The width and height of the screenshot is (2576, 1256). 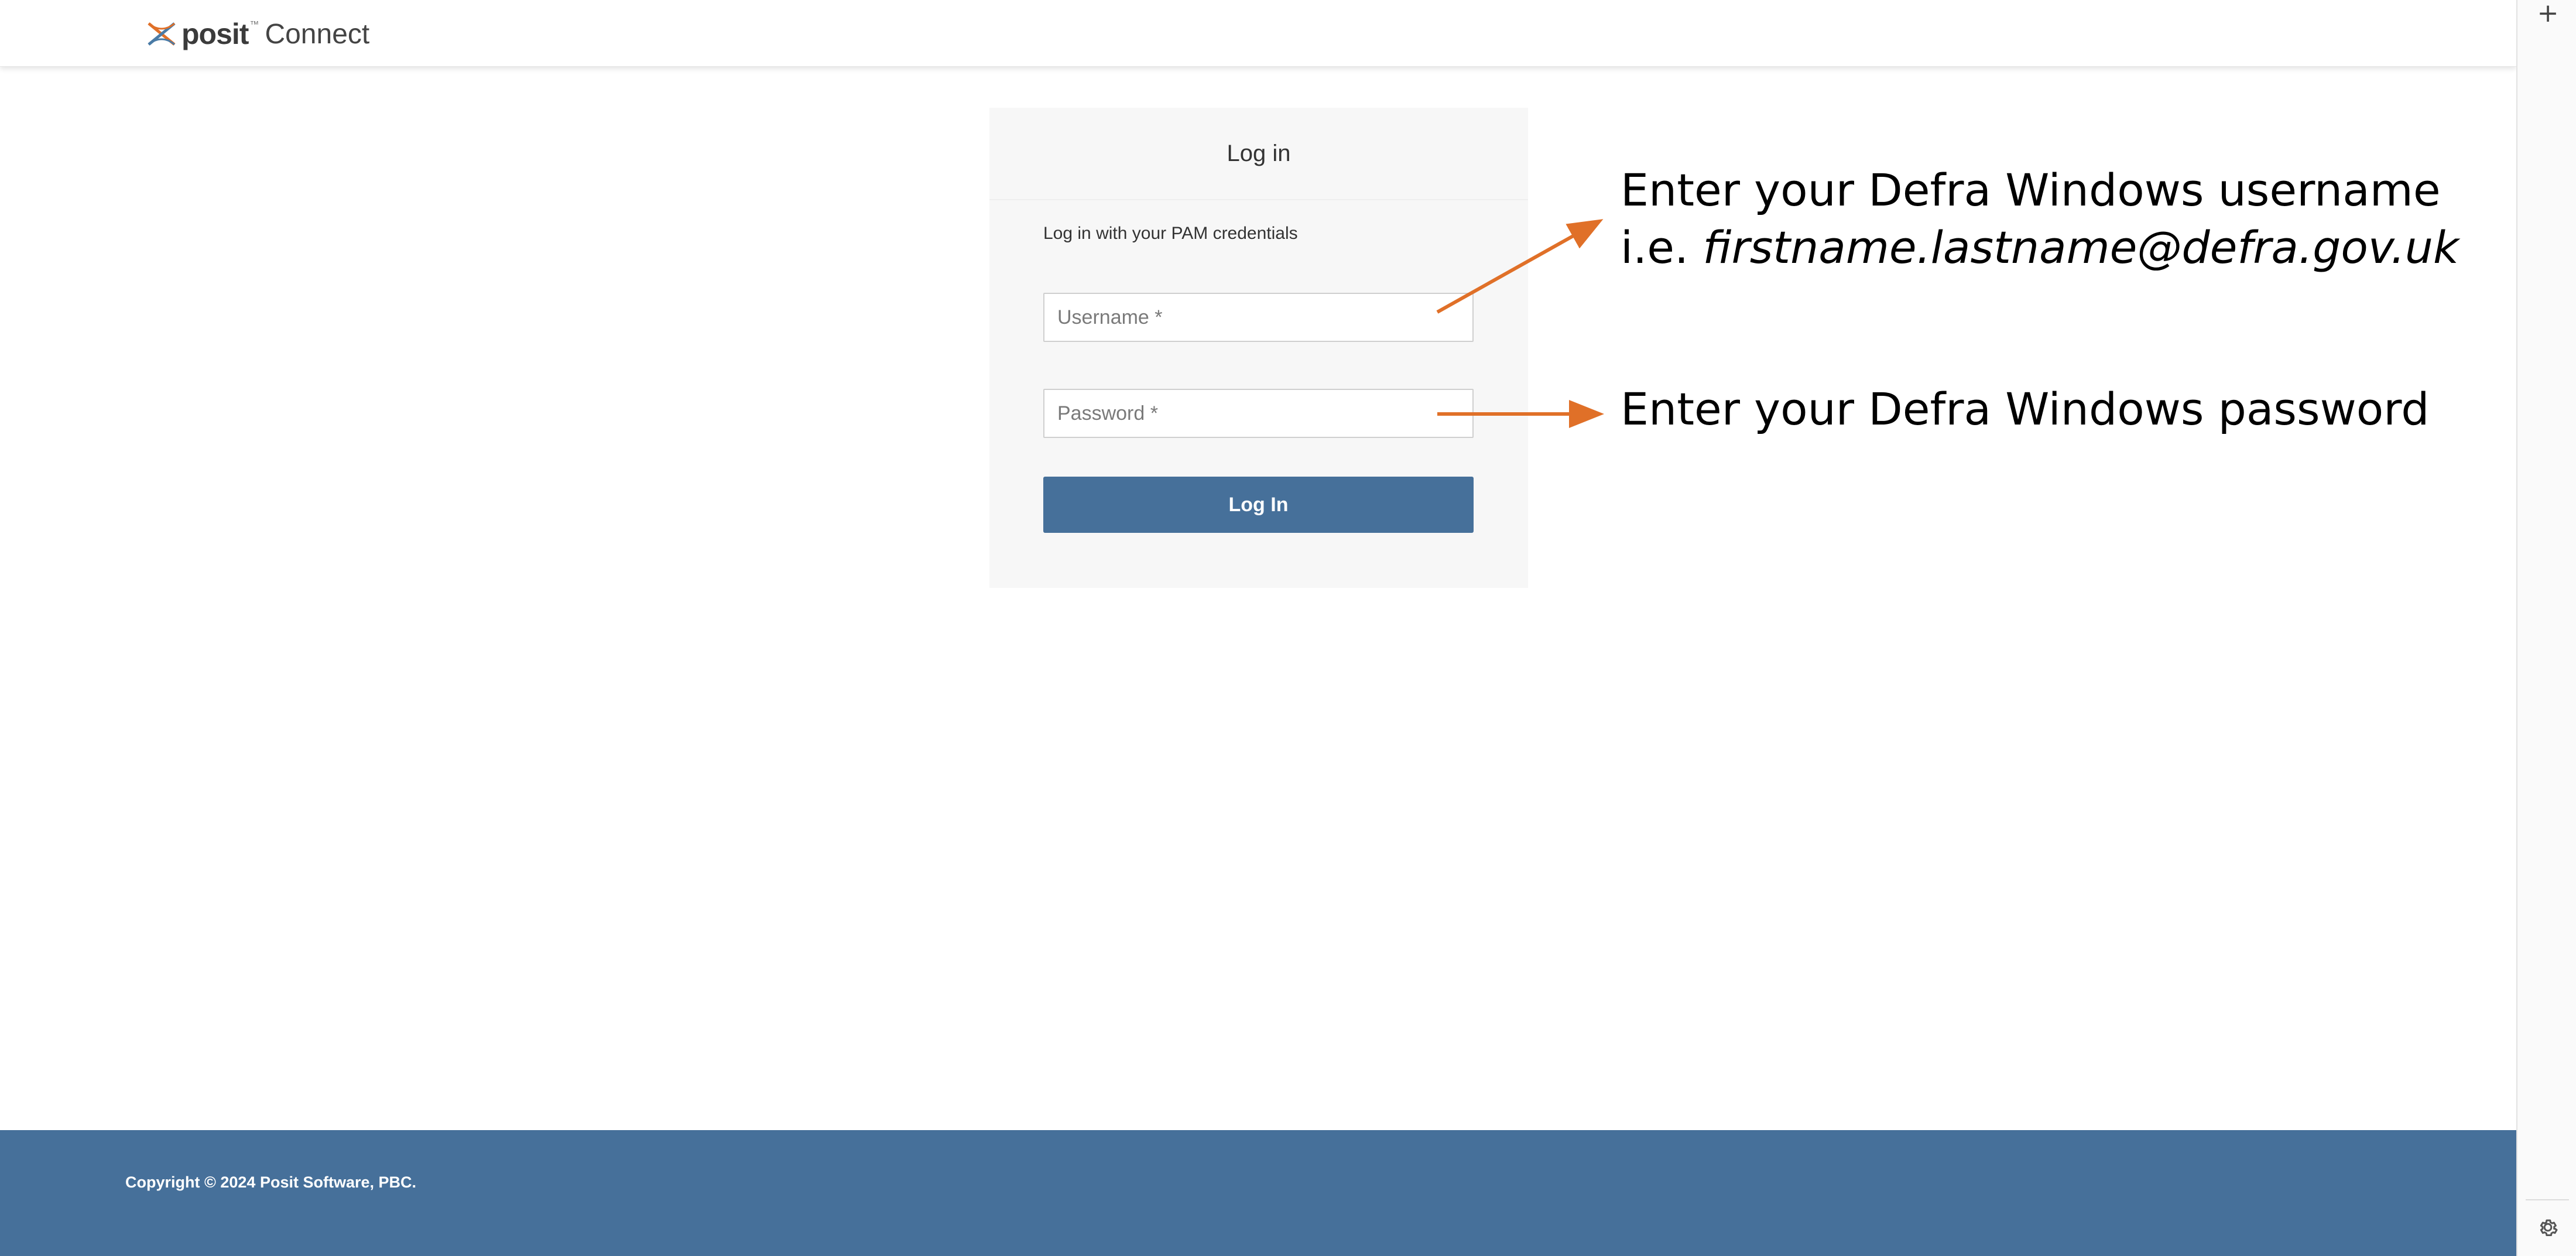 What do you see at coordinates (1258, 317) in the screenshot?
I see `username-input` at bounding box center [1258, 317].